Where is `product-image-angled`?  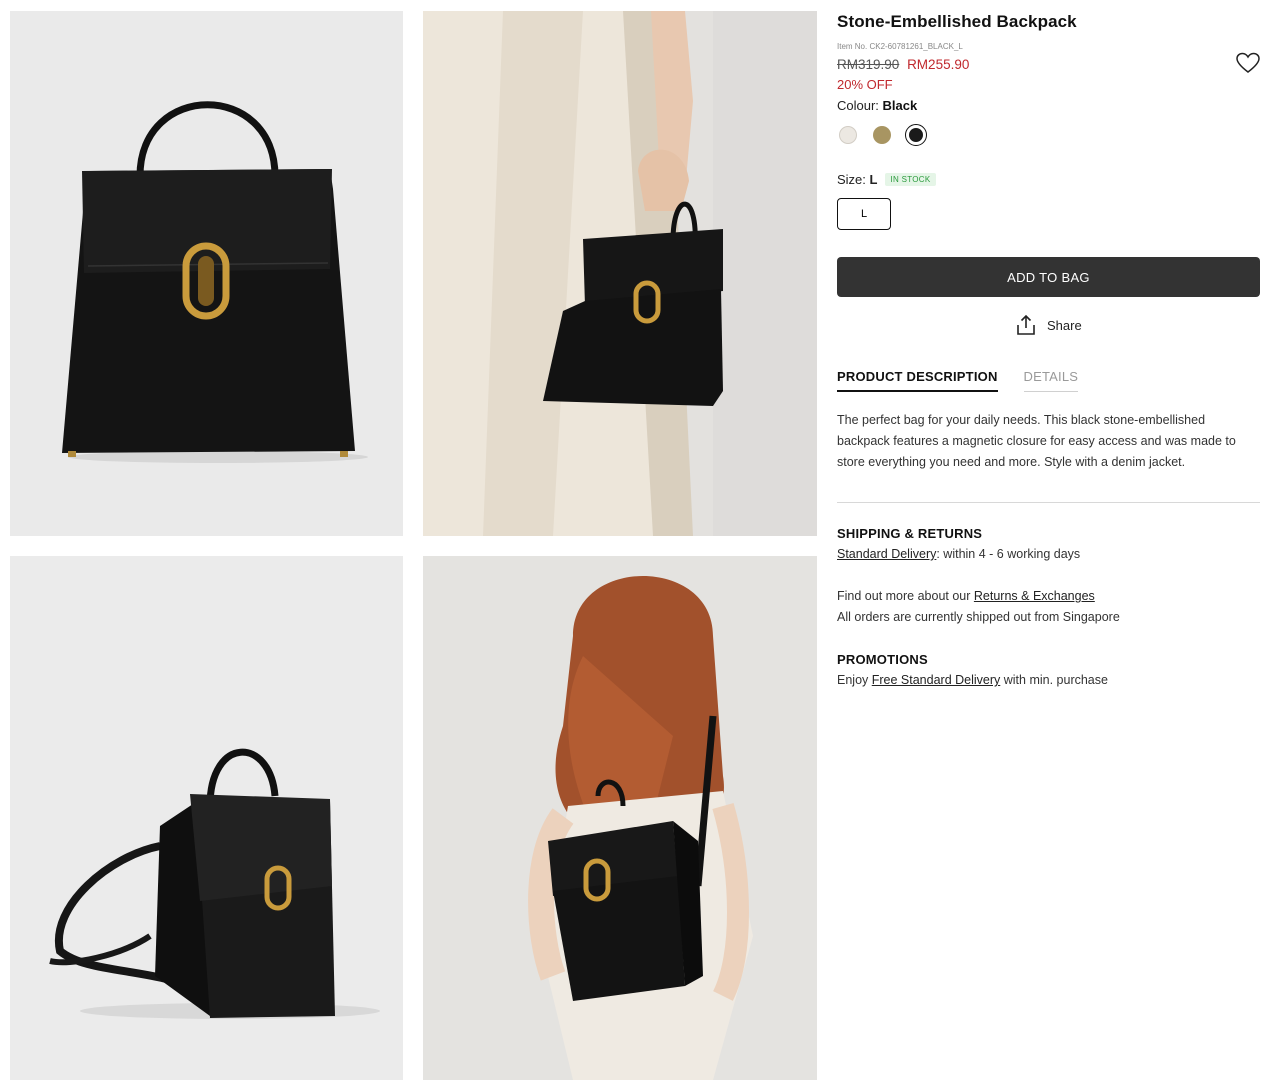
product-image-angled is located at coordinates (206, 818).